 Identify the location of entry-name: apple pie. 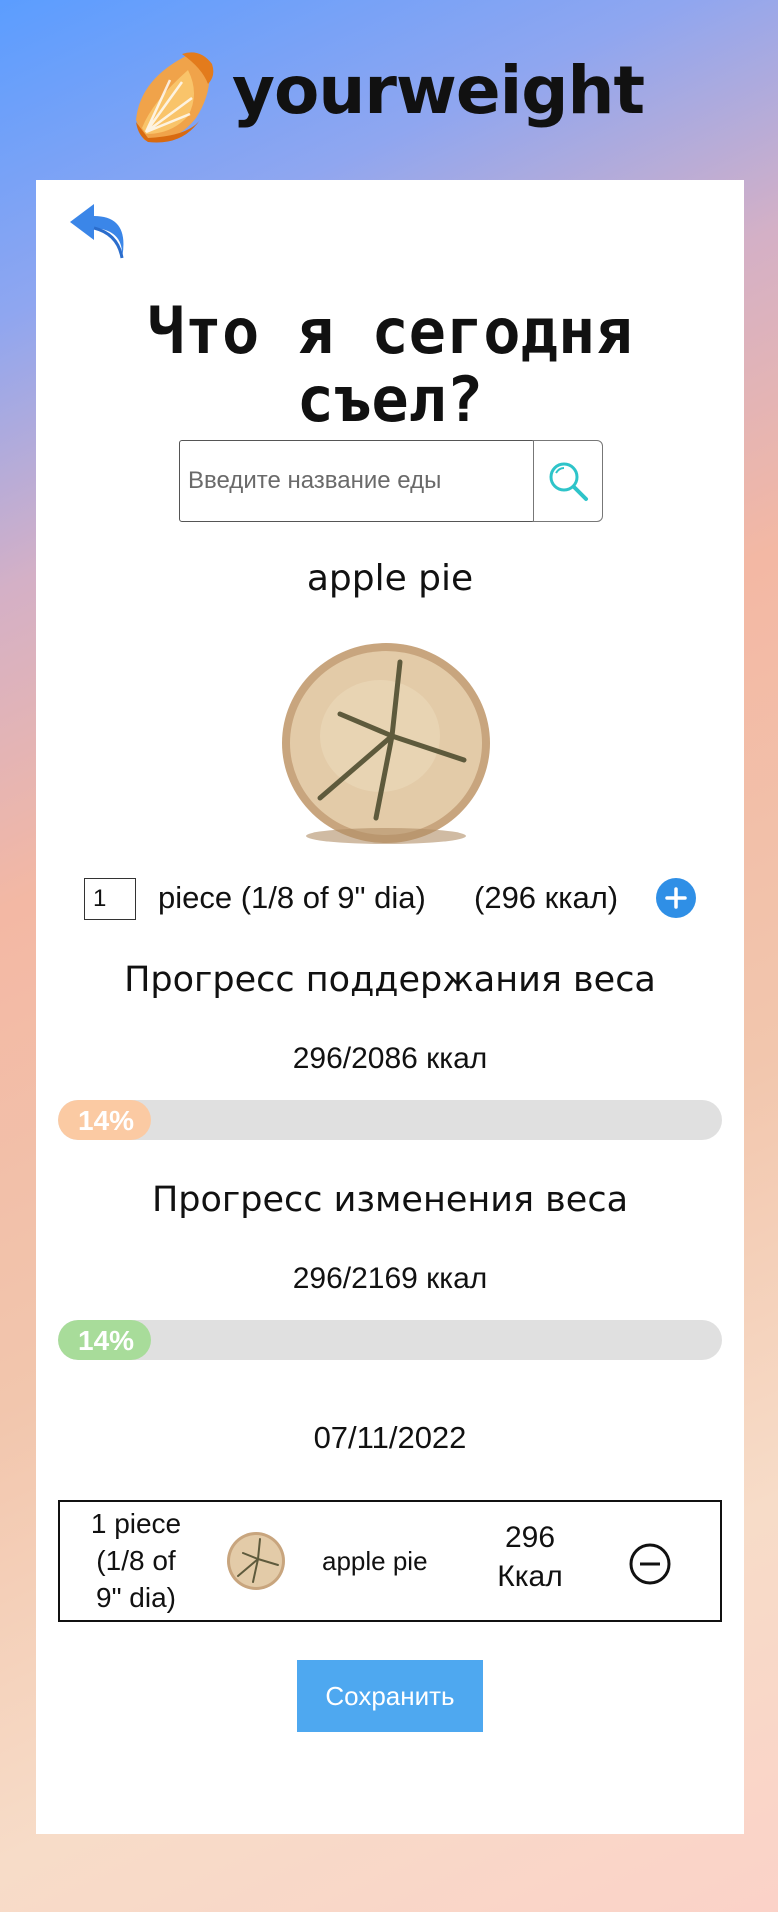
(375, 1561).